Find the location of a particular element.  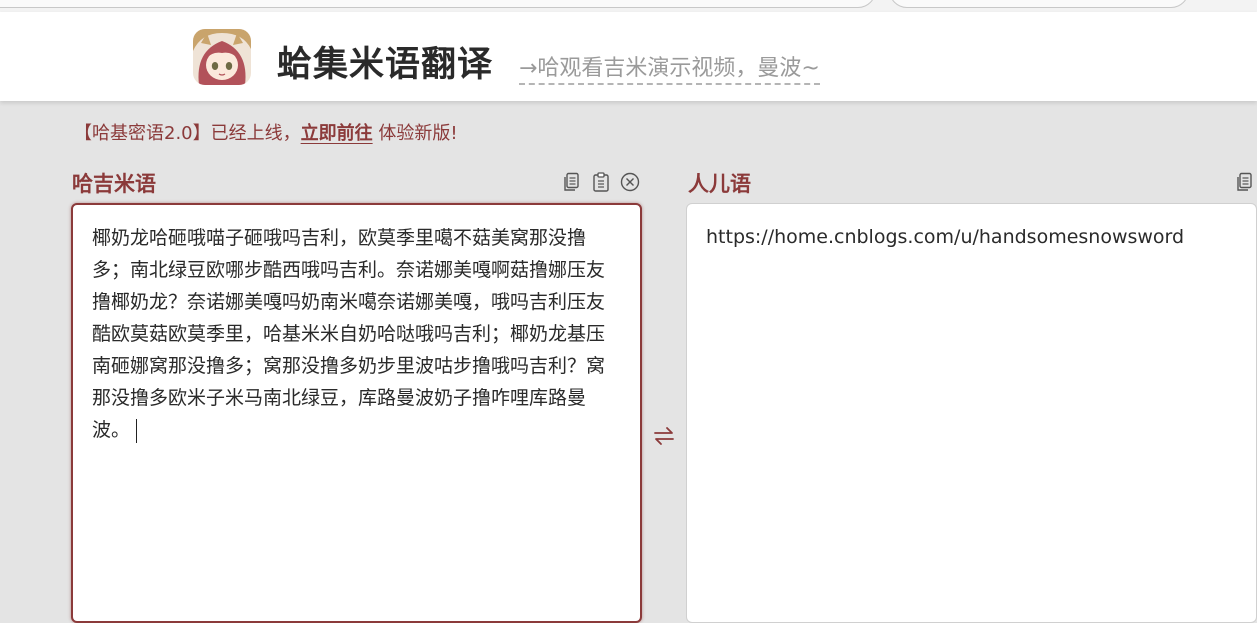

search-bar-edge is located at coordinates (1039, 4).